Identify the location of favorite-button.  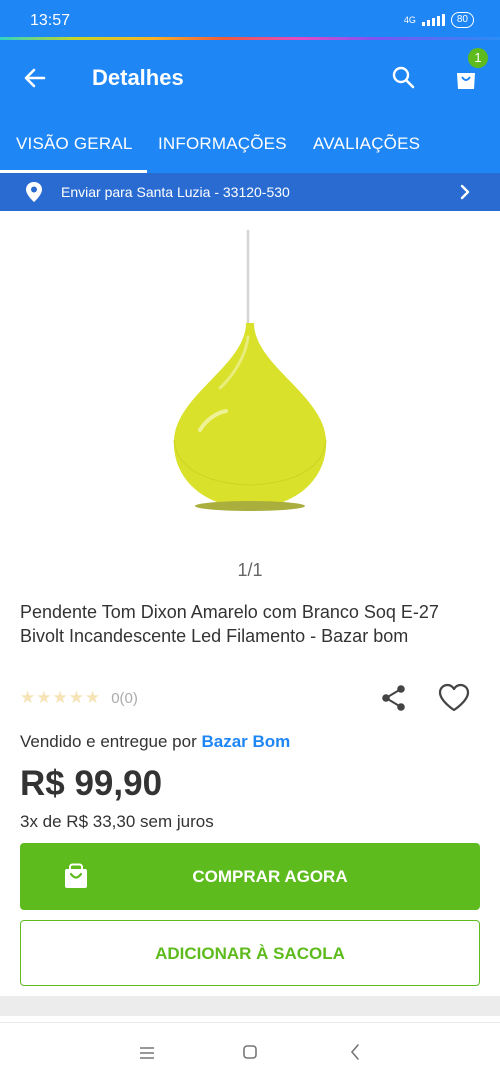
(454, 698).